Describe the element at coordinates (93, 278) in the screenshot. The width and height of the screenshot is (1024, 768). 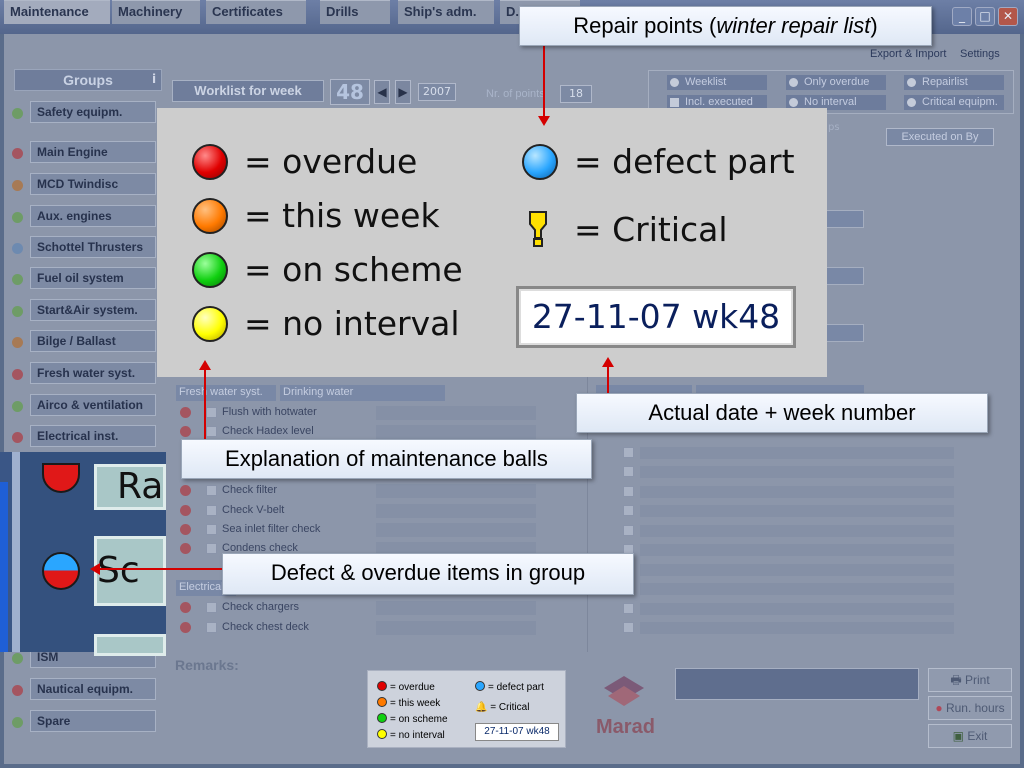
I see `group-button: Fuel oil system` at that location.